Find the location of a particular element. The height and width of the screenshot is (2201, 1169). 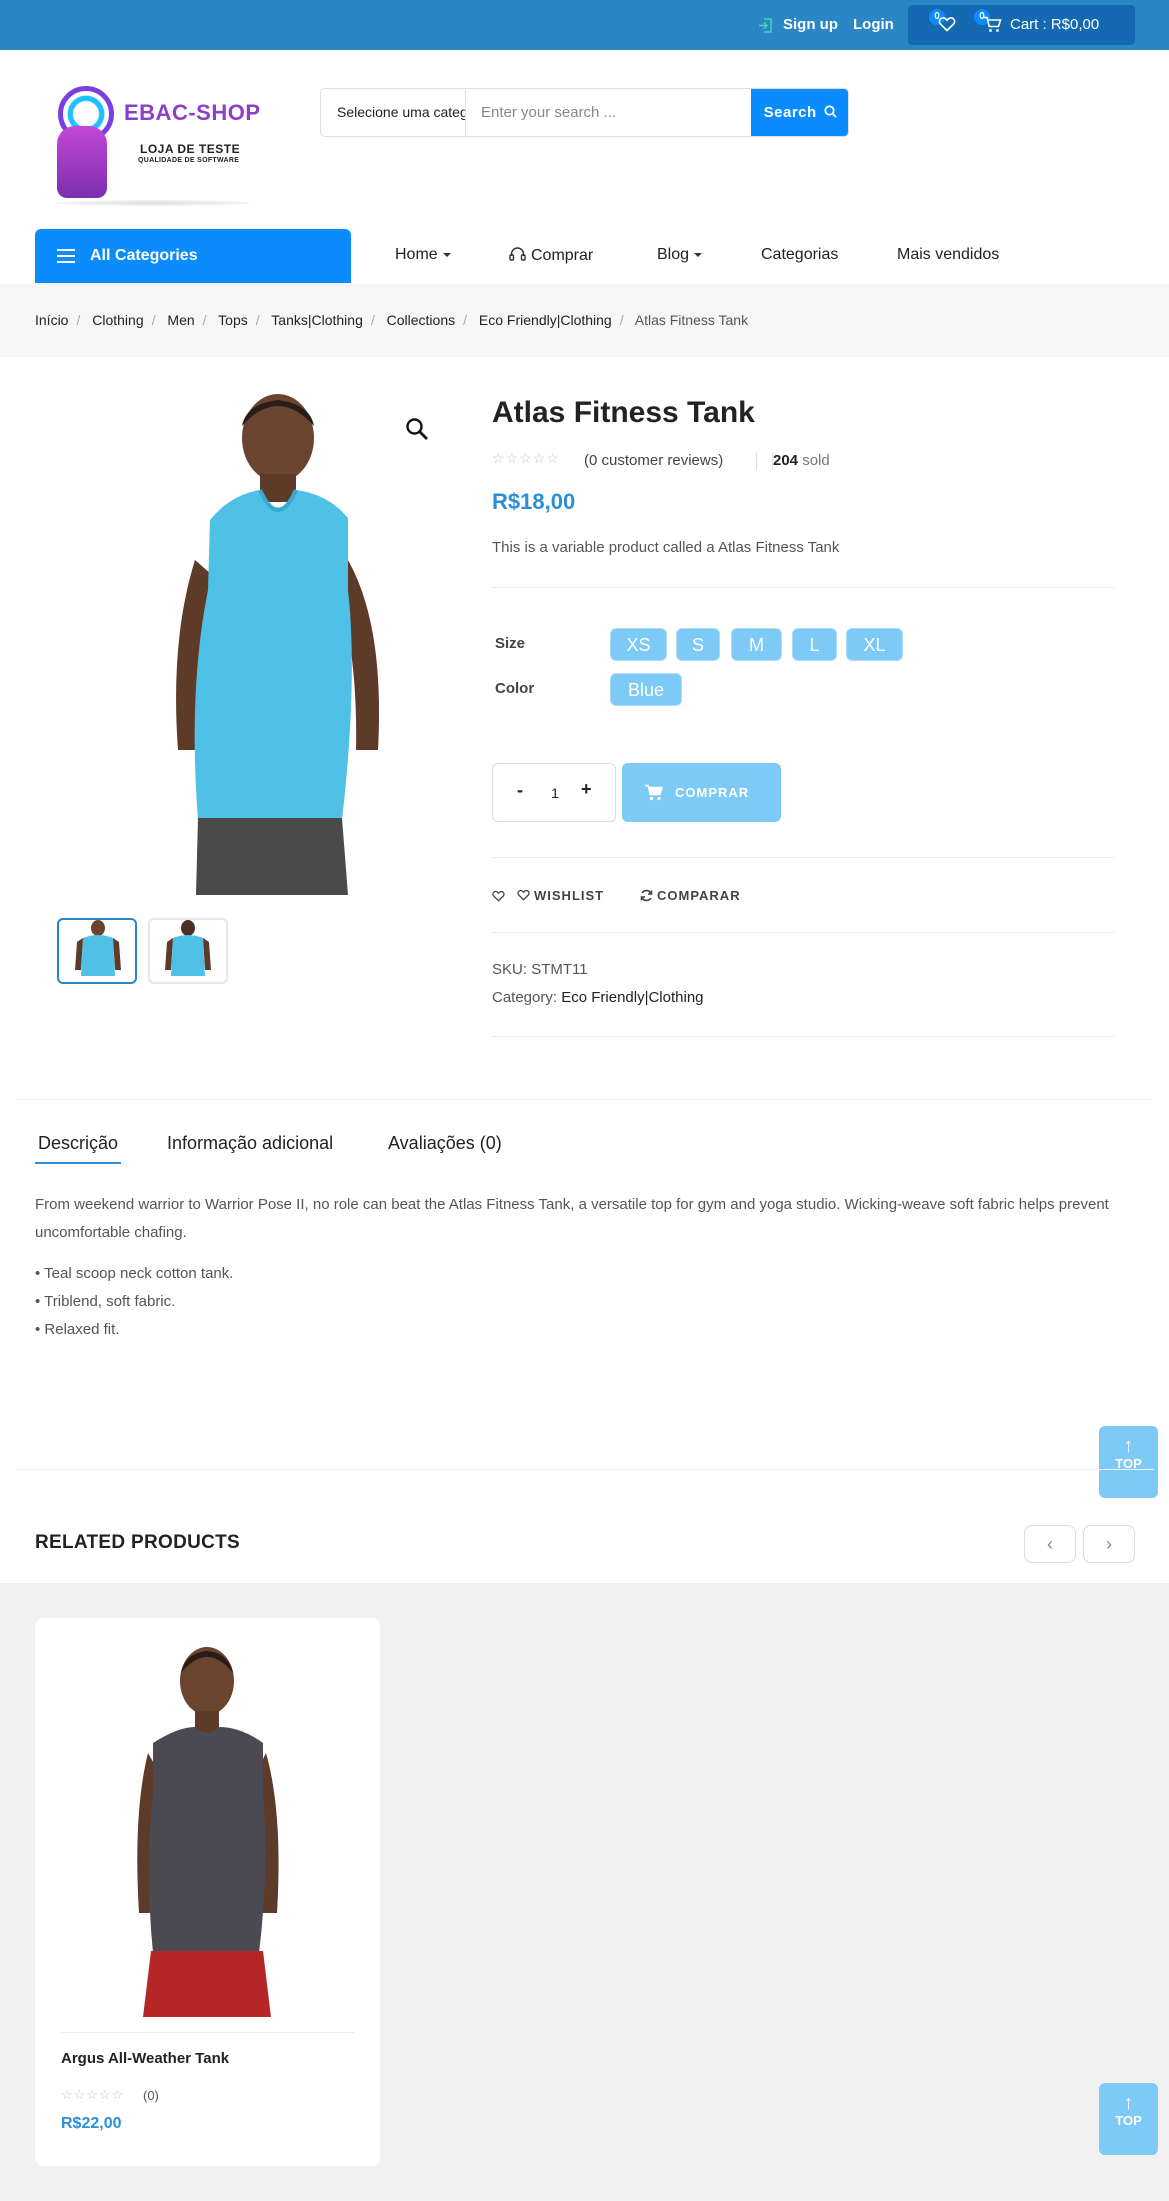

carousel-next-button: › is located at coordinates (1109, 1544).